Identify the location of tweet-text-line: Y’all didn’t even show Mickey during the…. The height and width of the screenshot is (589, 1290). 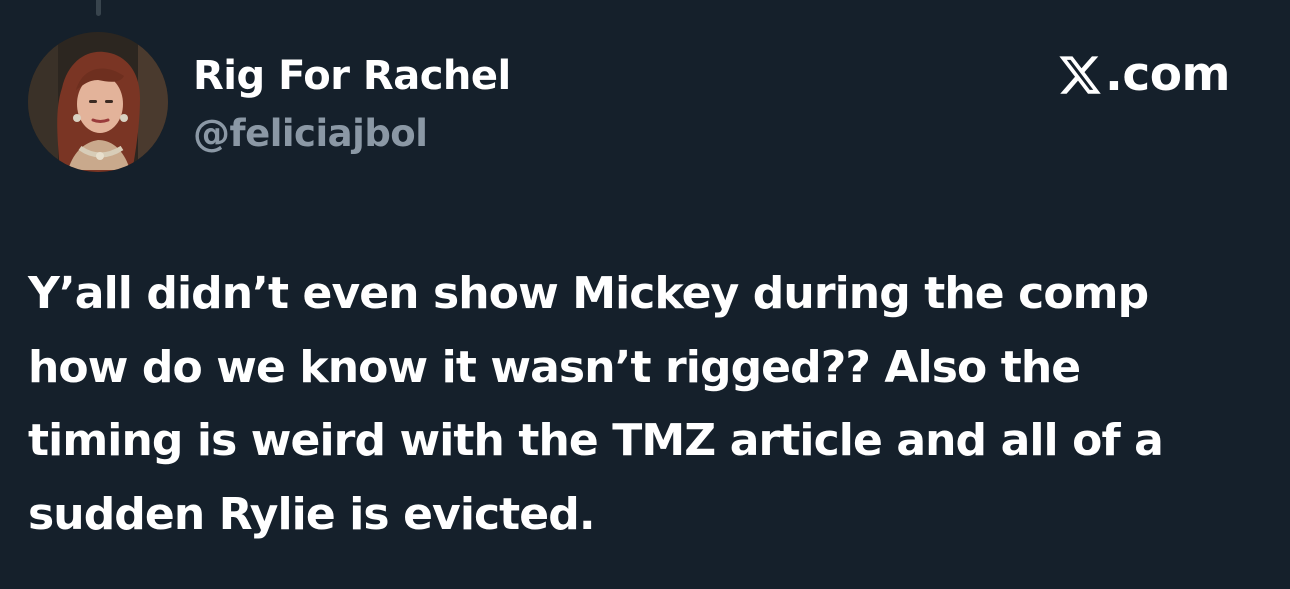
(588, 293).